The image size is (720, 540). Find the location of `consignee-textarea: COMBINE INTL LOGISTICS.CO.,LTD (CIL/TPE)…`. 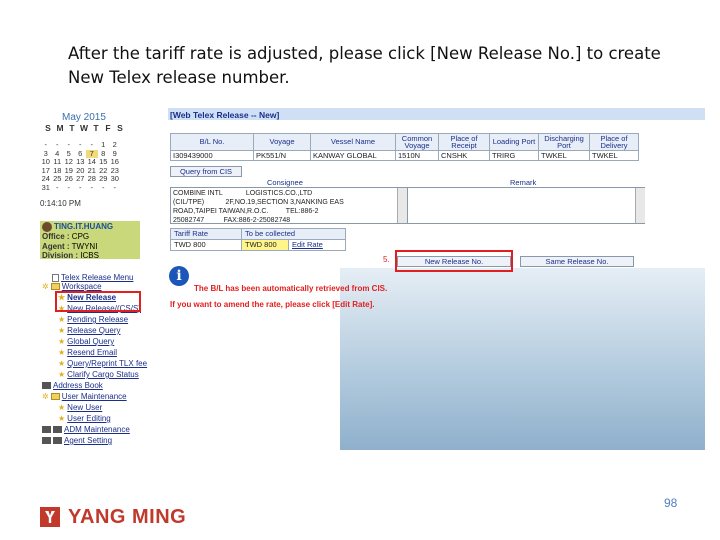

consignee-textarea: COMBINE INTL LOGISTICS.CO.,LTD (CIL/TPE)… is located at coordinates (288, 205).